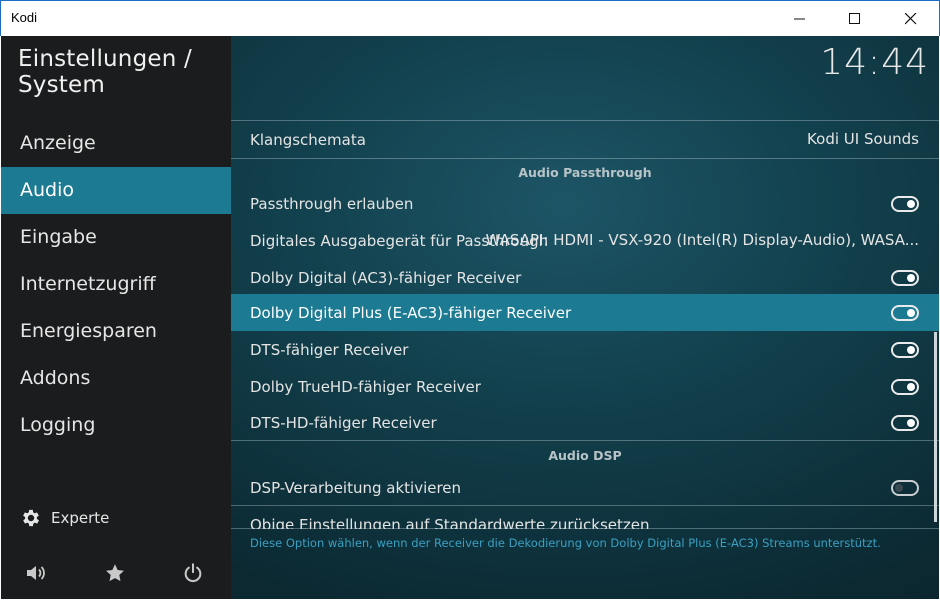 This screenshot has width=940, height=600. I want to click on setting-value: Kodi UI Sounds, so click(863, 139).